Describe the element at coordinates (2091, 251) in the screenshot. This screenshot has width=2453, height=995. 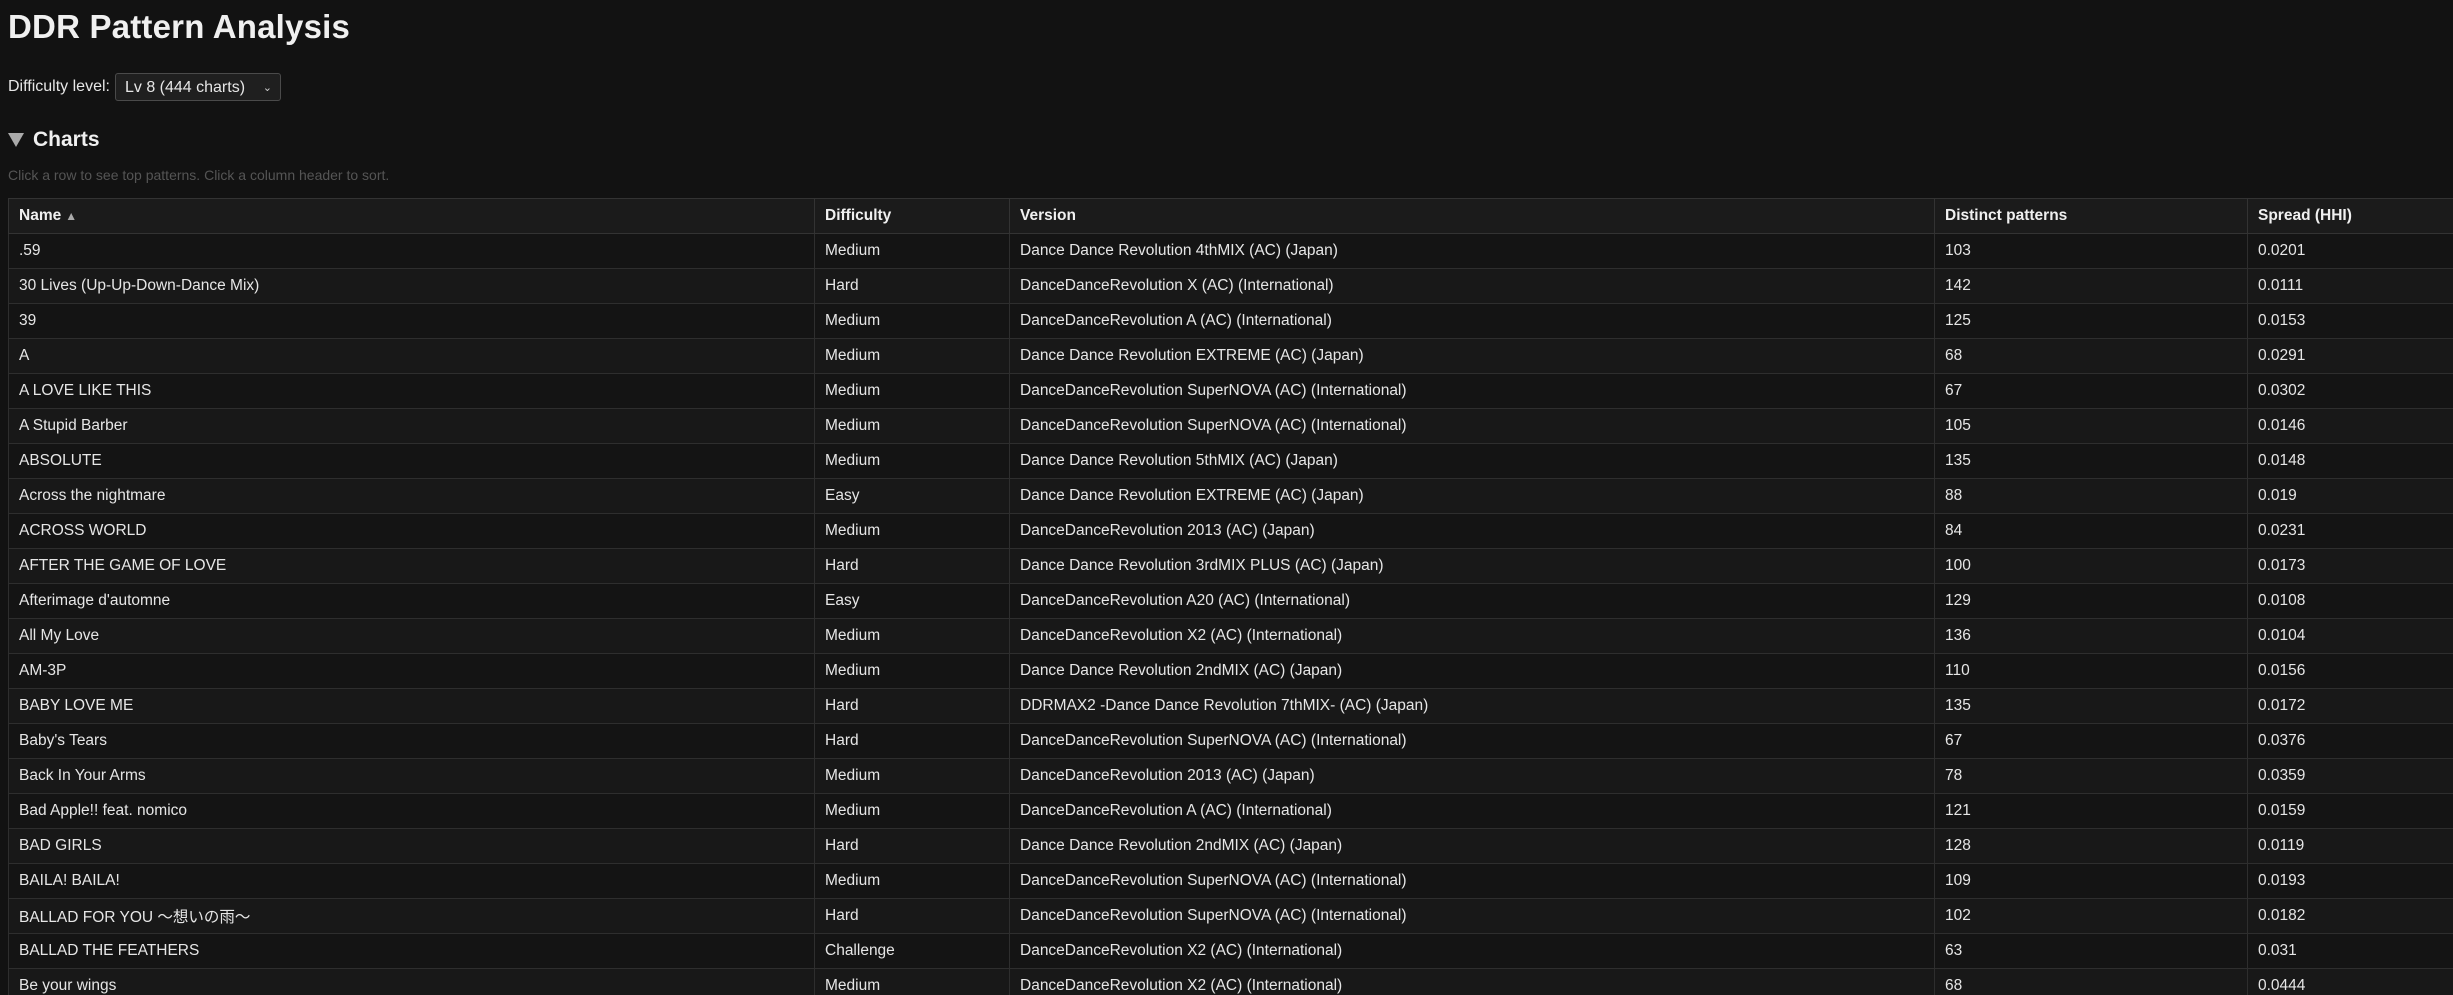
I see `cell-distinct-patterns: 103` at that location.